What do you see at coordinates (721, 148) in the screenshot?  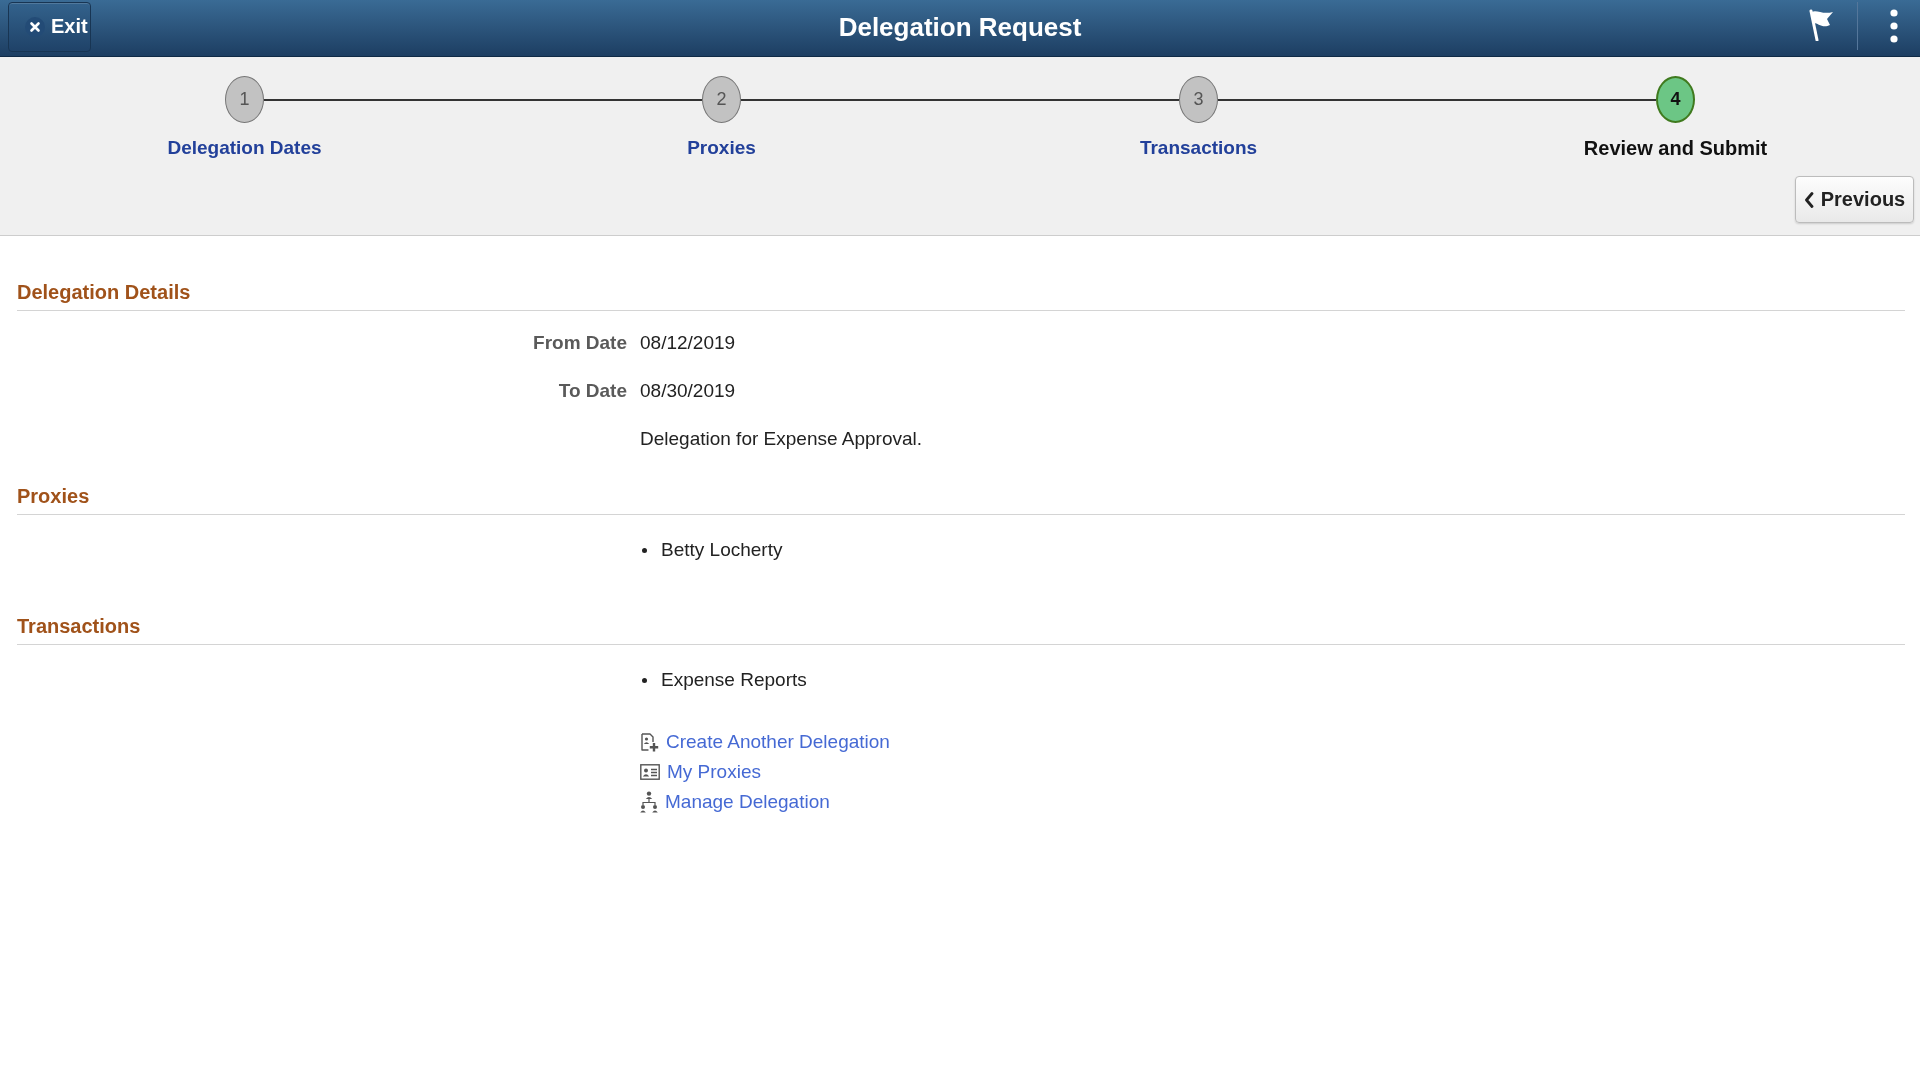 I see `step-label: Proxies` at bounding box center [721, 148].